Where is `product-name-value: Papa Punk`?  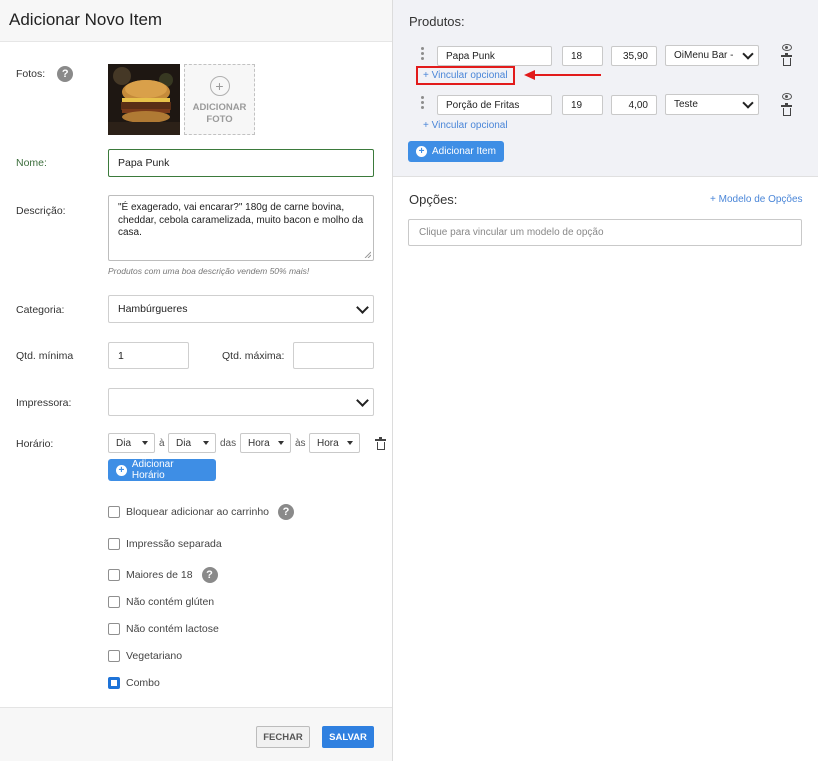
product-name-value: Papa Punk is located at coordinates (470, 56).